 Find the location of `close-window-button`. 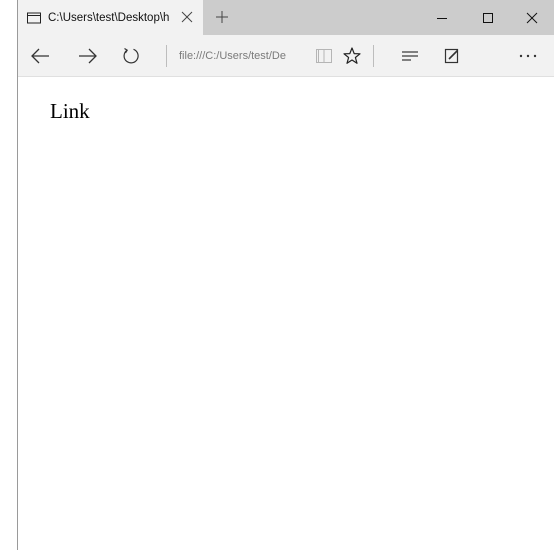

close-window-button is located at coordinates (531, 17).